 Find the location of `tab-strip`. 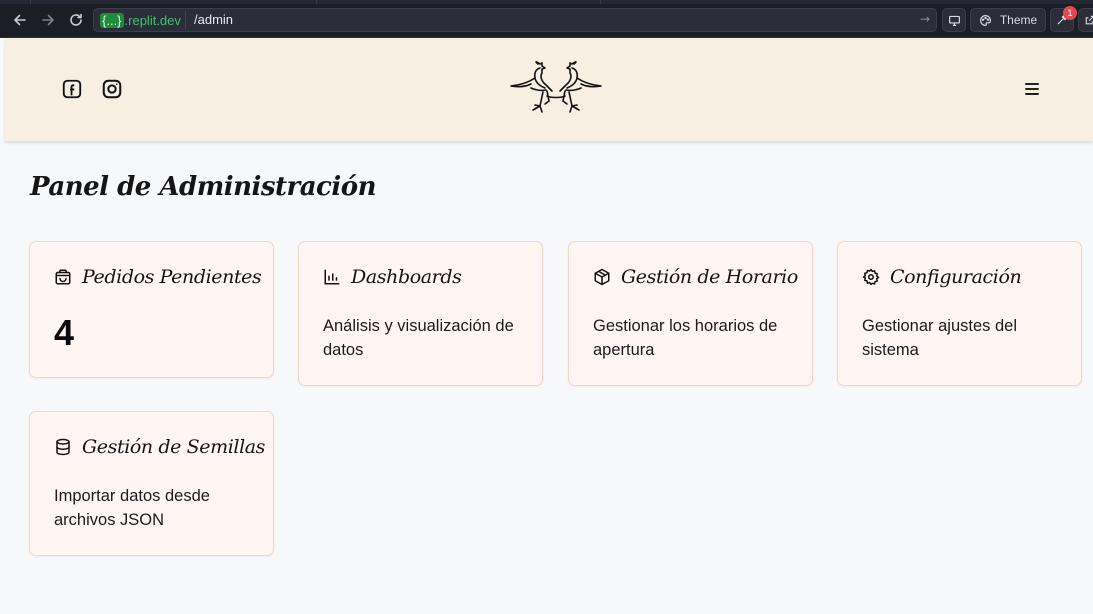

tab-strip is located at coordinates (546, 2).